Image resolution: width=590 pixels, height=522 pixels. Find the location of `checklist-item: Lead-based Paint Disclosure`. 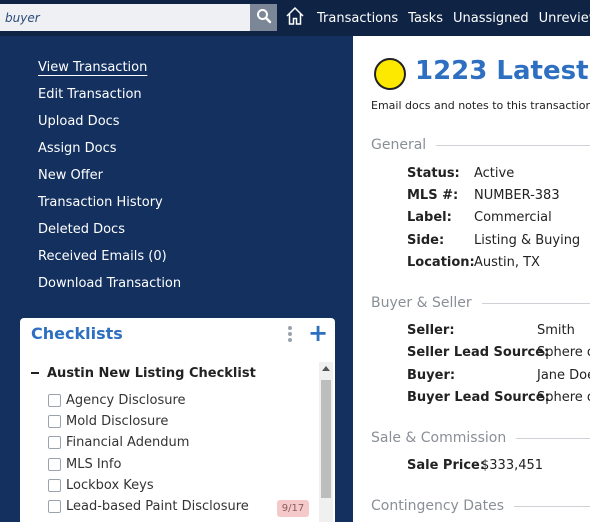

checklist-item: Lead-based Paint Disclosure is located at coordinates (148, 506).